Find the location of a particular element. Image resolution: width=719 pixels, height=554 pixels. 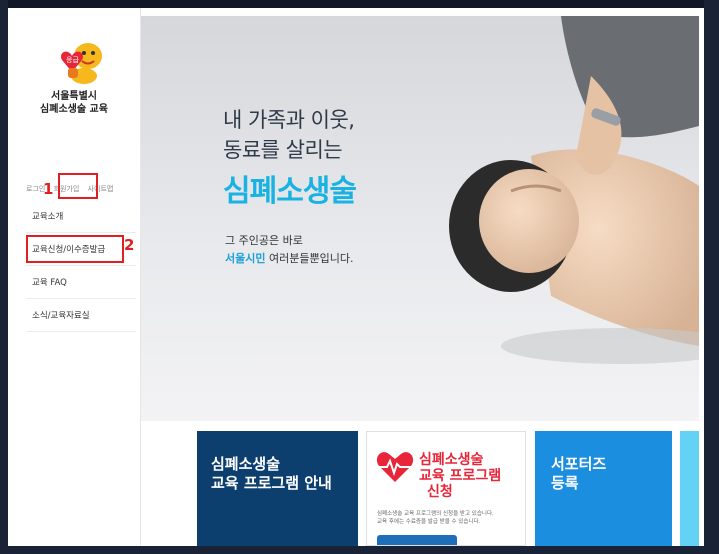

card-program-apply-title: 심폐소생술 교육 프로그램 신청 is located at coordinates (460, 476).